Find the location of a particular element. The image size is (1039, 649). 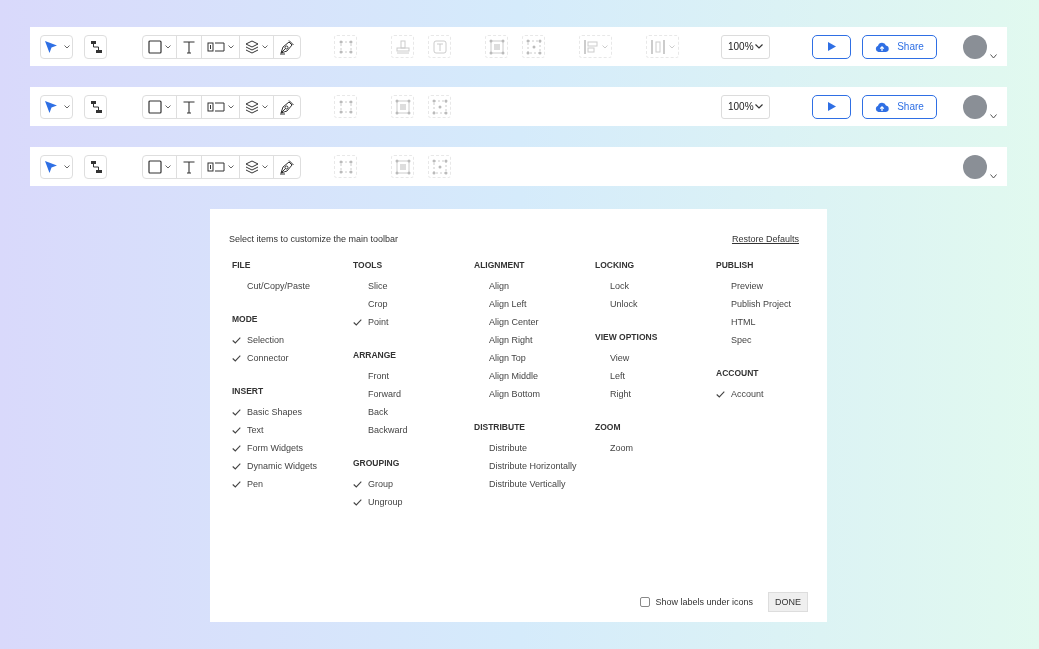

toolbar-option: Backward is located at coordinates (380, 430).